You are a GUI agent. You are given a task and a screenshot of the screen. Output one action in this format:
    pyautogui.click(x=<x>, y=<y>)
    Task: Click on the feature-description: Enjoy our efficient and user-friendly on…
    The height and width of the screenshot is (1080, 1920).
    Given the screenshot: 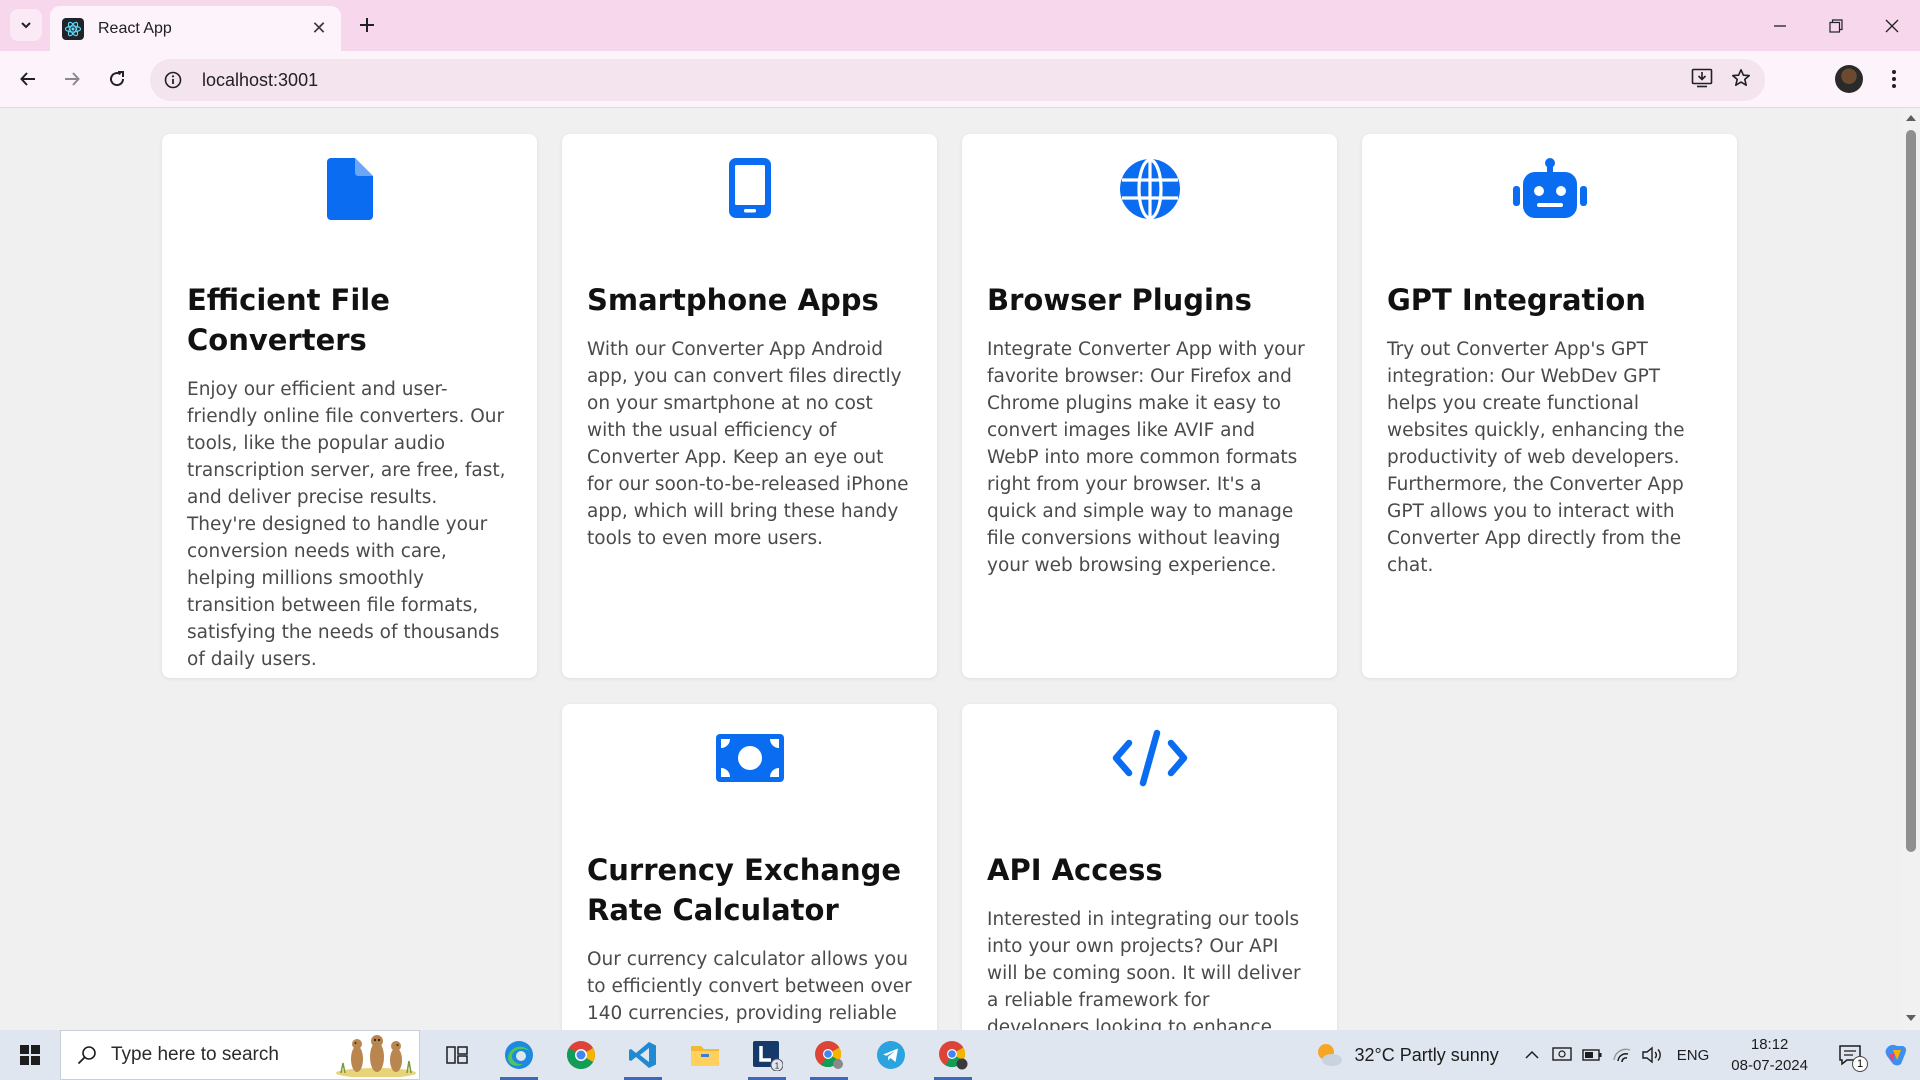 What is the action you would take?
    pyautogui.click(x=346, y=524)
    